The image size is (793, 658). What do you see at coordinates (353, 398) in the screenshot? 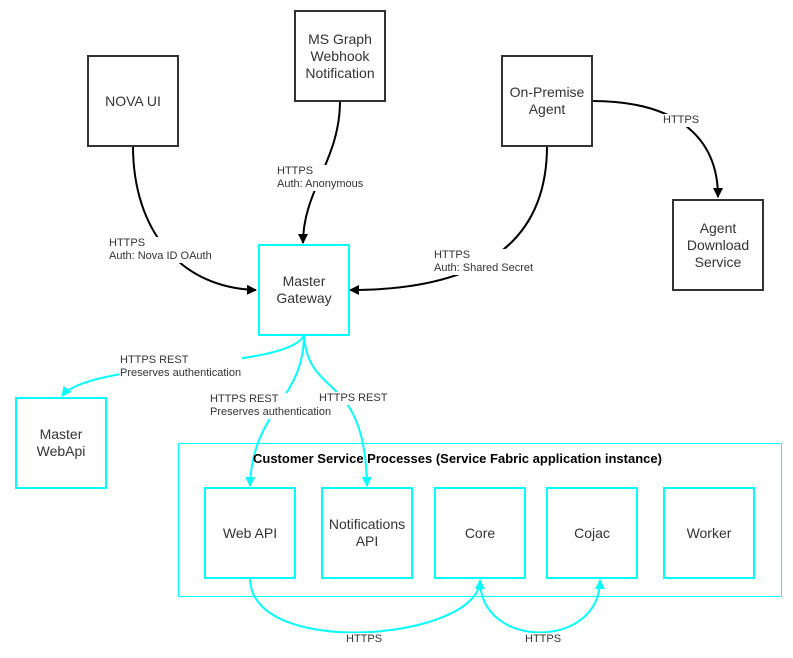
I see `edge-label-notifications: HTTPS REST` at bounding box center [353, 398].